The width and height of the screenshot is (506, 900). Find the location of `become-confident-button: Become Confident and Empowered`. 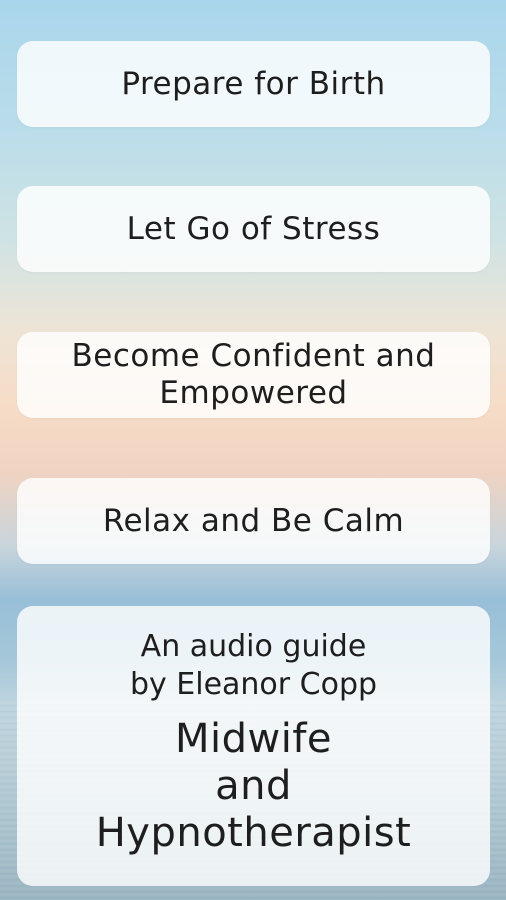

become-confident-button: Become Confident and Empowered is located at coordinates (253, 375).